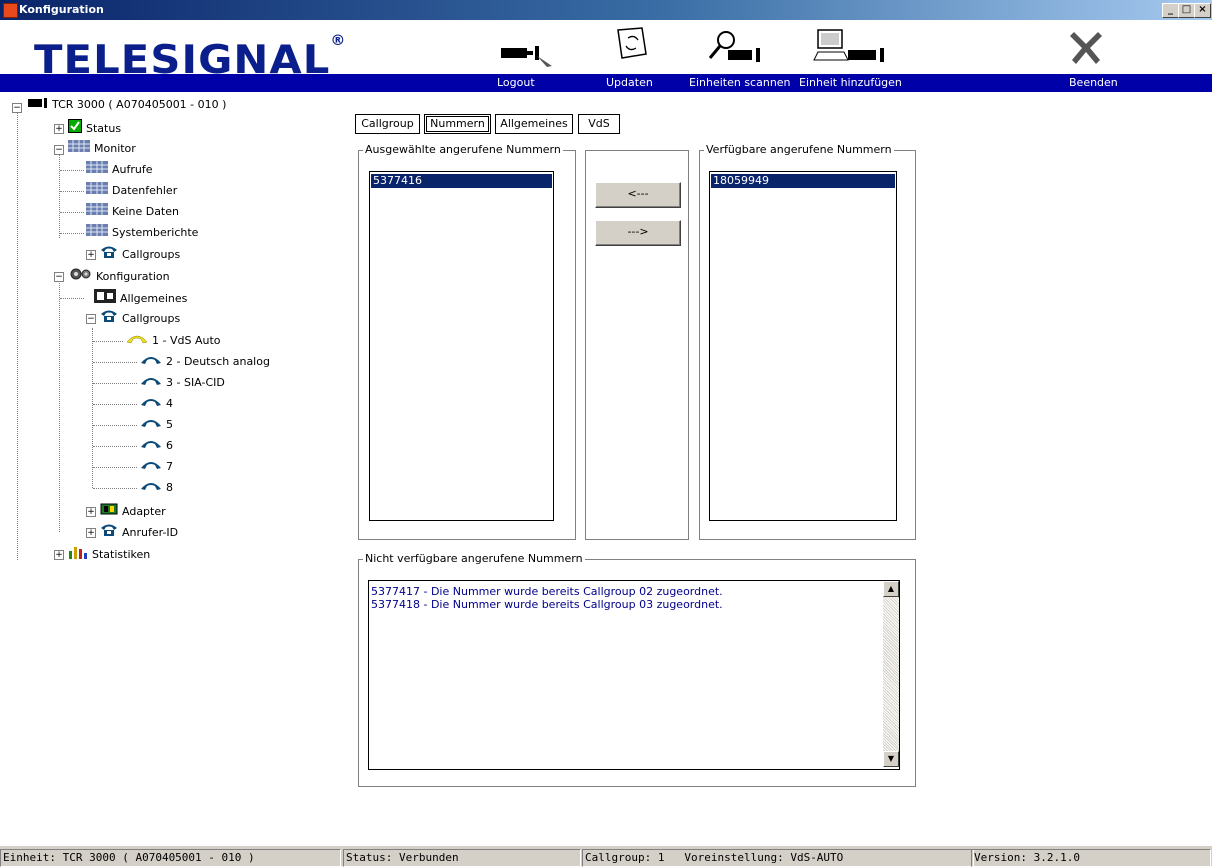  What do you see at coordinates (387, 124) in the screenshot?
I see `tab-callgroup: Callgroup` at bounding box center [387, 124].